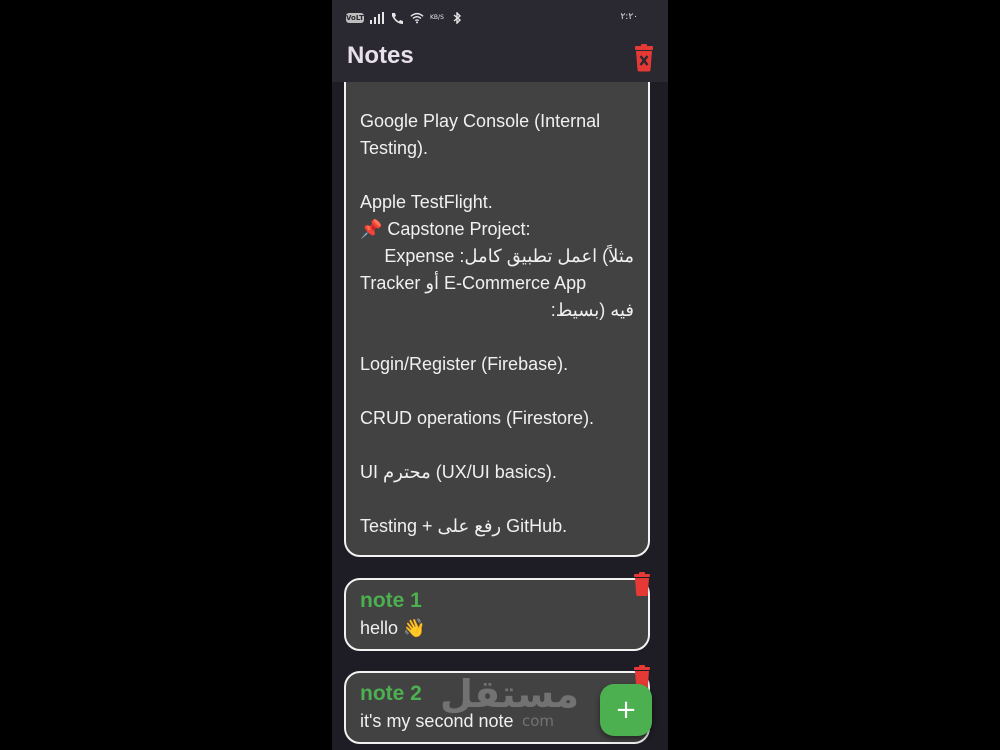 The width and height of the screenshot is (1000, 750). What do you see at coordinates (391, 693) in the screenshot?
I see `note-title: note 2` at bounding box center [391, 693].